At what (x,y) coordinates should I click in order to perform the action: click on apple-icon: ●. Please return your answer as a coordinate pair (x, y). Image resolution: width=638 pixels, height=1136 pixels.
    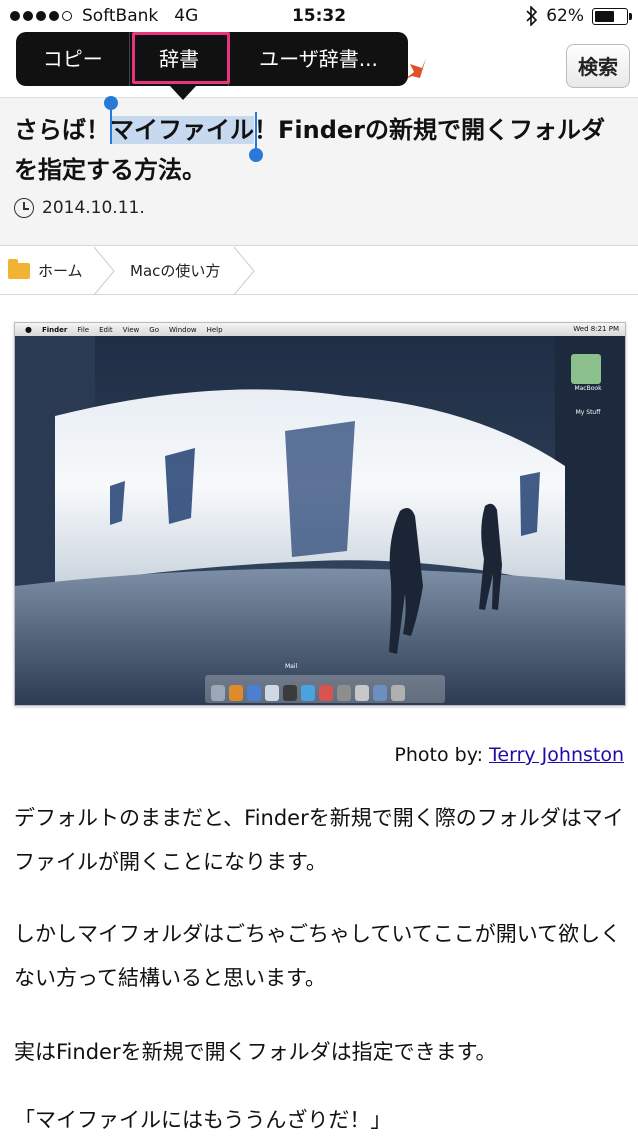
    Looking at the image, I should click on (28, 329).